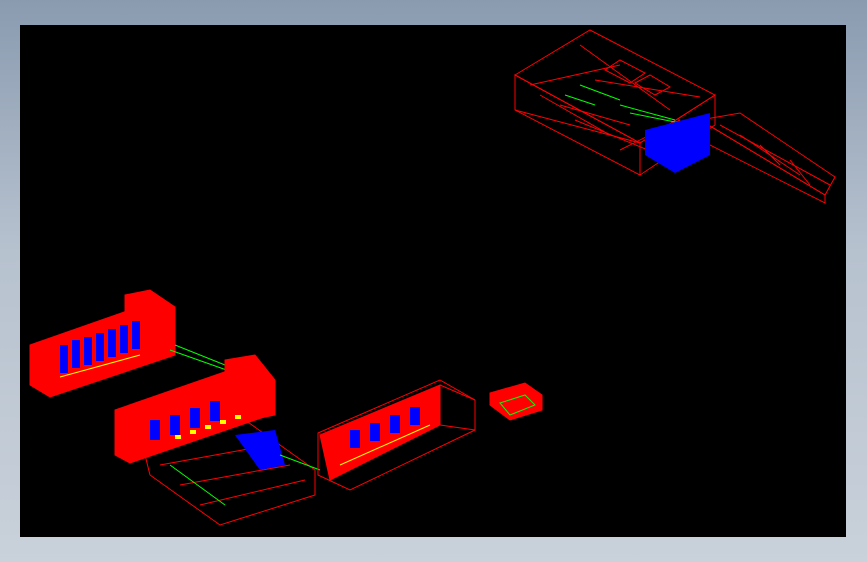 This screenshot has width=867, height=562. Describe the element at coordinates (396, 435) in the screenshot. I see `model-center` at that location.